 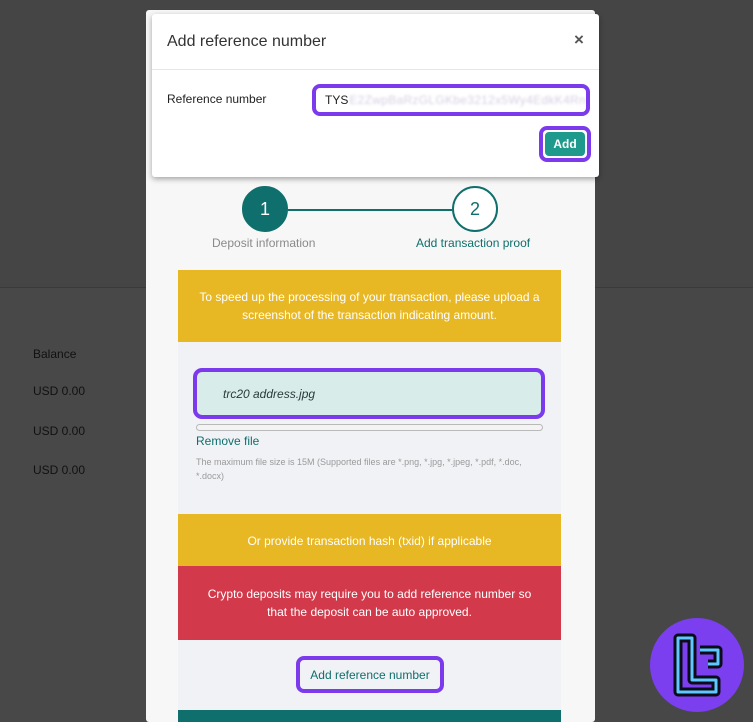 What do you see at coordinates (475, 209) in the screenshot?
I see `step-2-circle: 2` at bounding box center [475, 209].